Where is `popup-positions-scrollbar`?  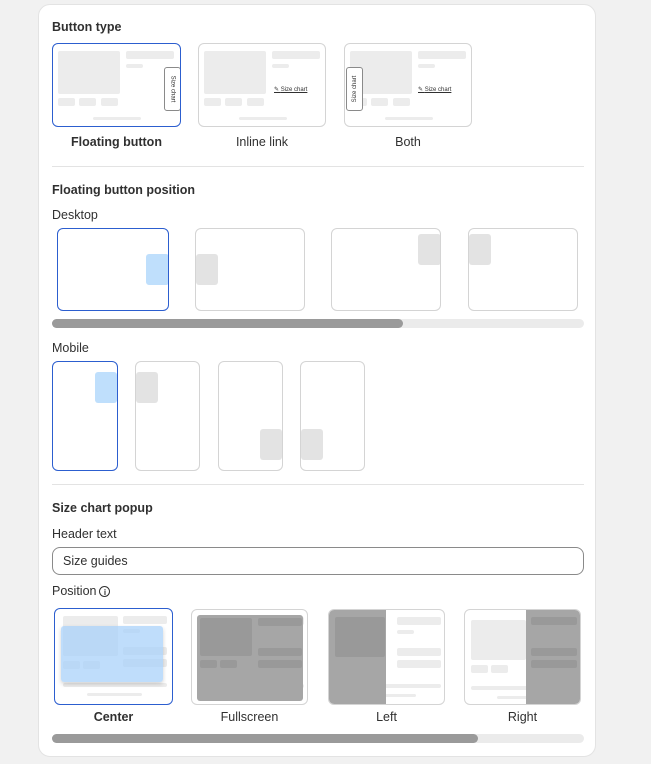 popup-positions-scrollbar is located at coordinates (318, 738).